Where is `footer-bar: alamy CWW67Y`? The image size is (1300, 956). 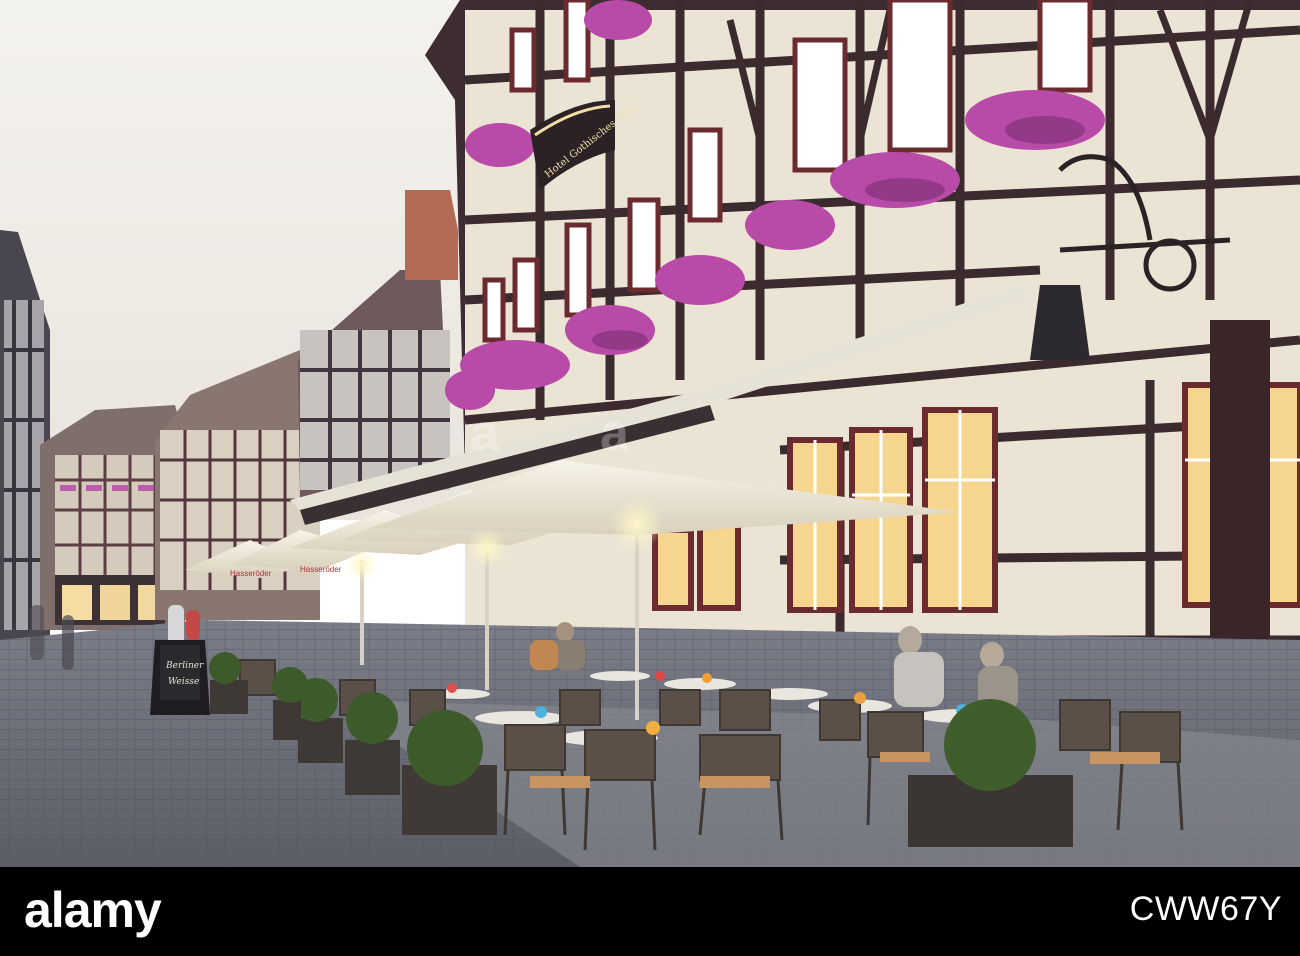
footer-bar: alamy CWW67Y is located at coordinates (650, 911).